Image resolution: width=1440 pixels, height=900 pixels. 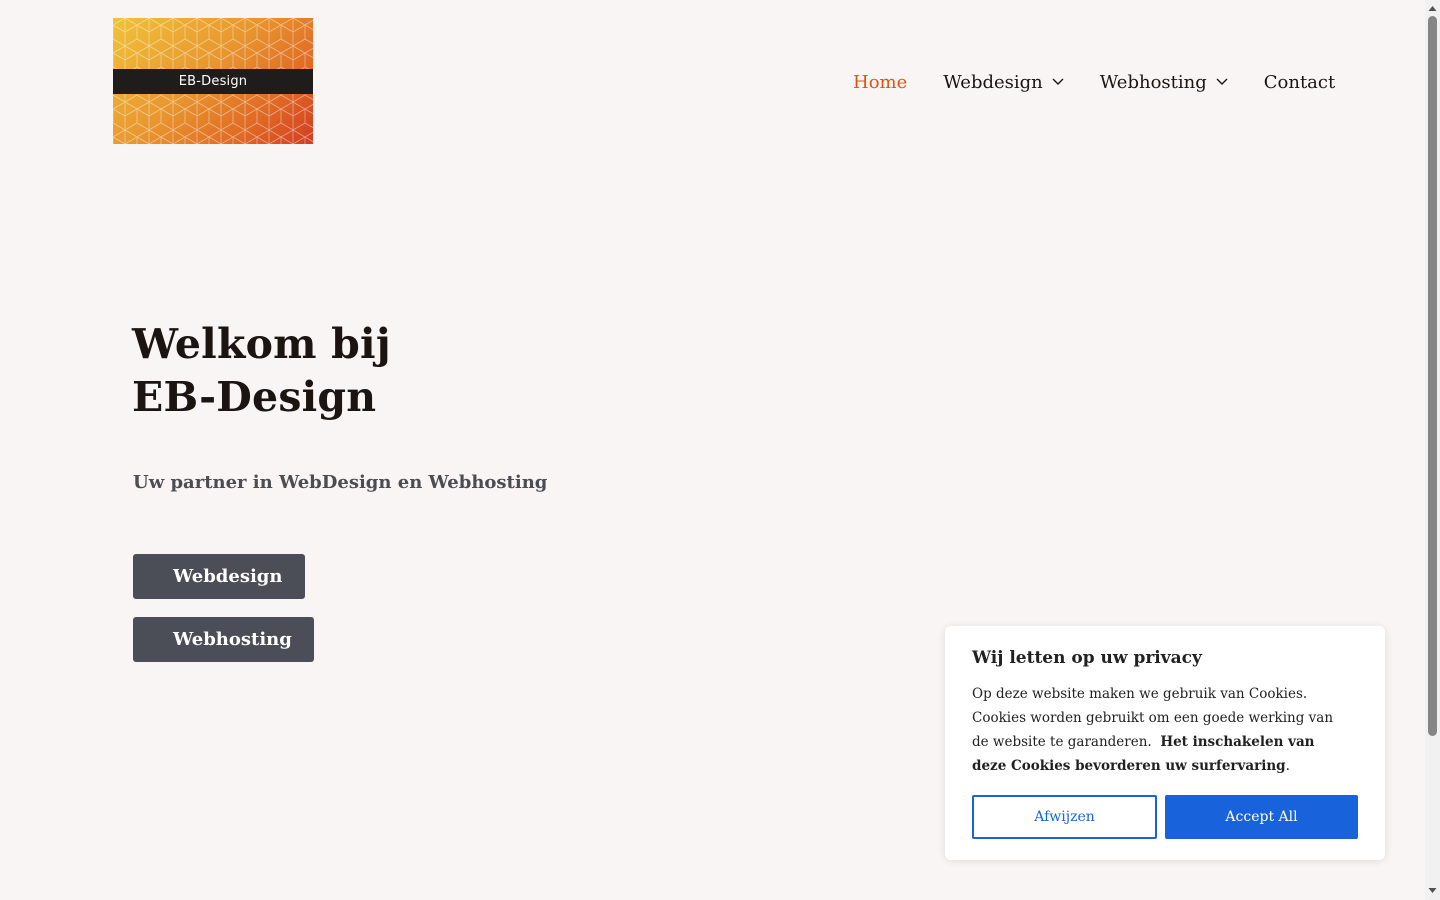 I want to click on nav-item-label: Webhosting, so click(x=1153, y=82).